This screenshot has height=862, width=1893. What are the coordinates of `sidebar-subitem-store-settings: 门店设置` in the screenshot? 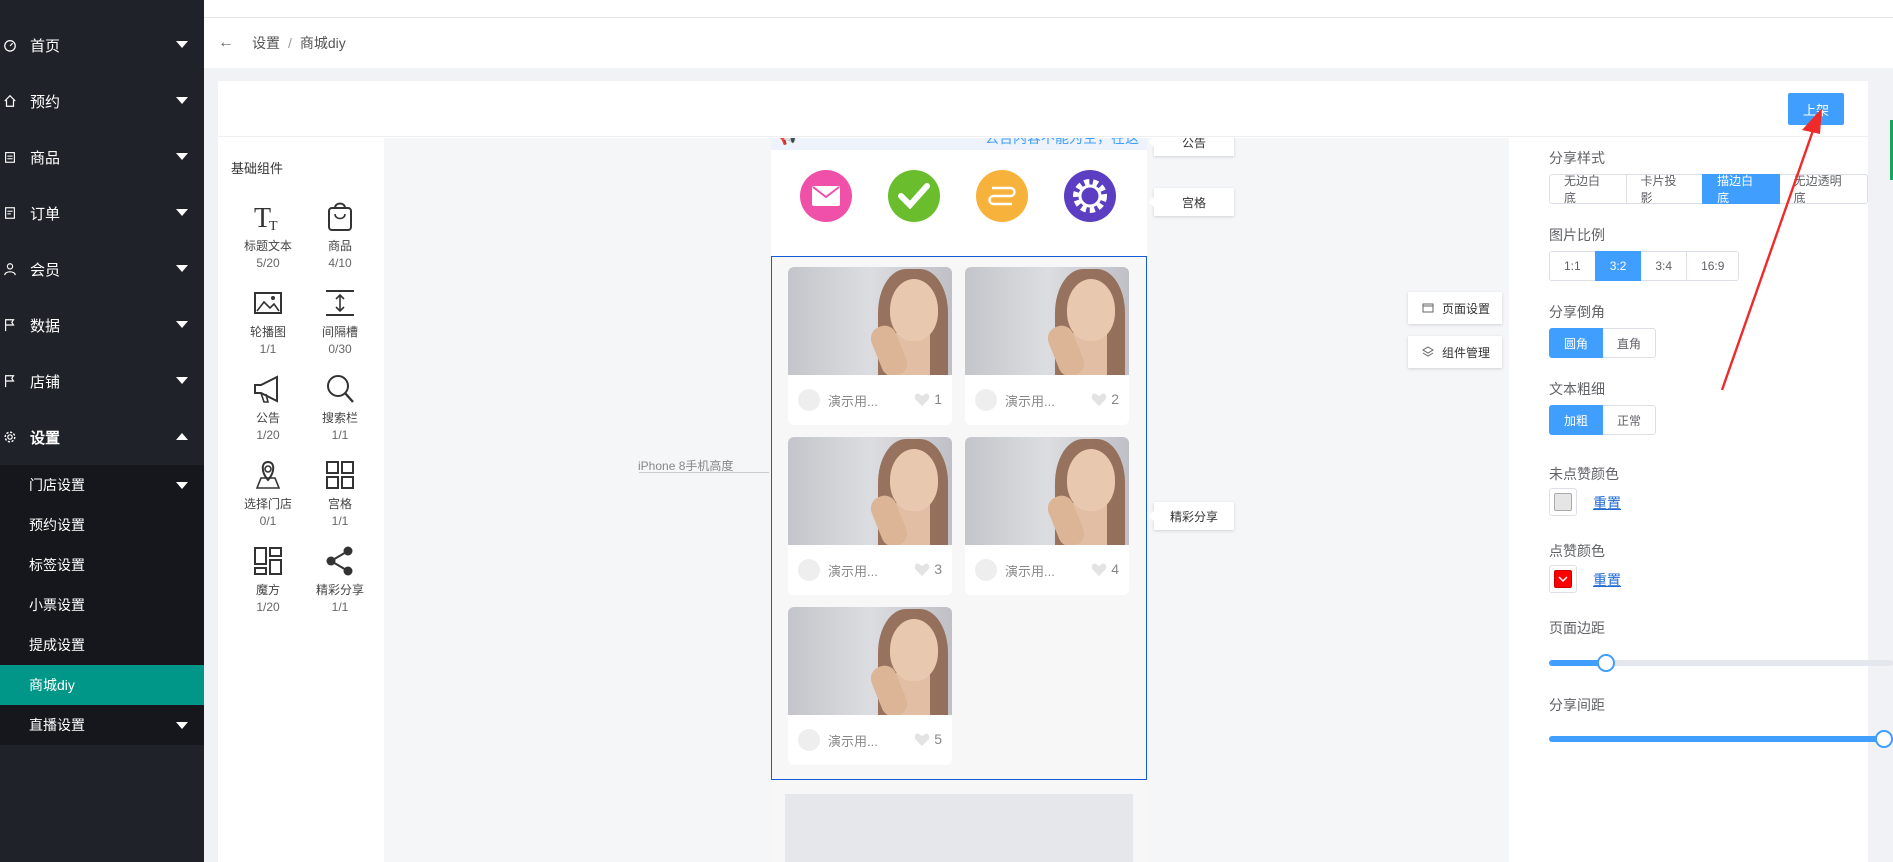 It's located at (102, 485).